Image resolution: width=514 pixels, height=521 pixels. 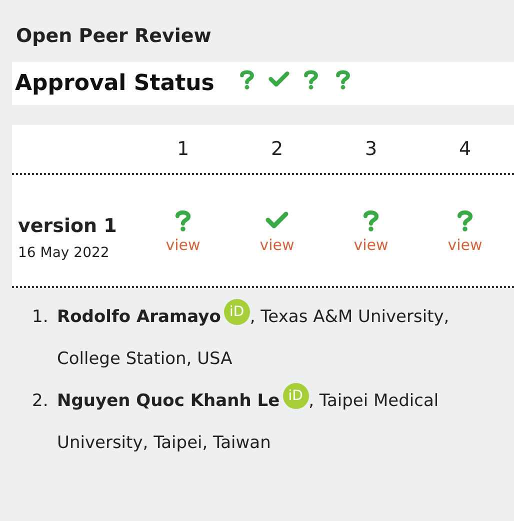 What do you see at coordinates (139, 317) in the screenshot?
I see `reviewer-name: Rodolfo Aramayo` at bounding box center [139, 317].